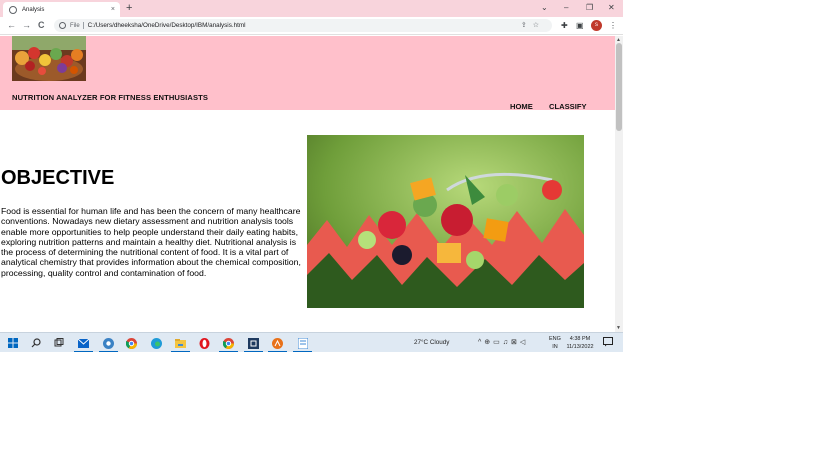  Describe the element at coordinates (619, 184) in the screenshot. I see `page-scrollbar: ▲ ▼` at that location.